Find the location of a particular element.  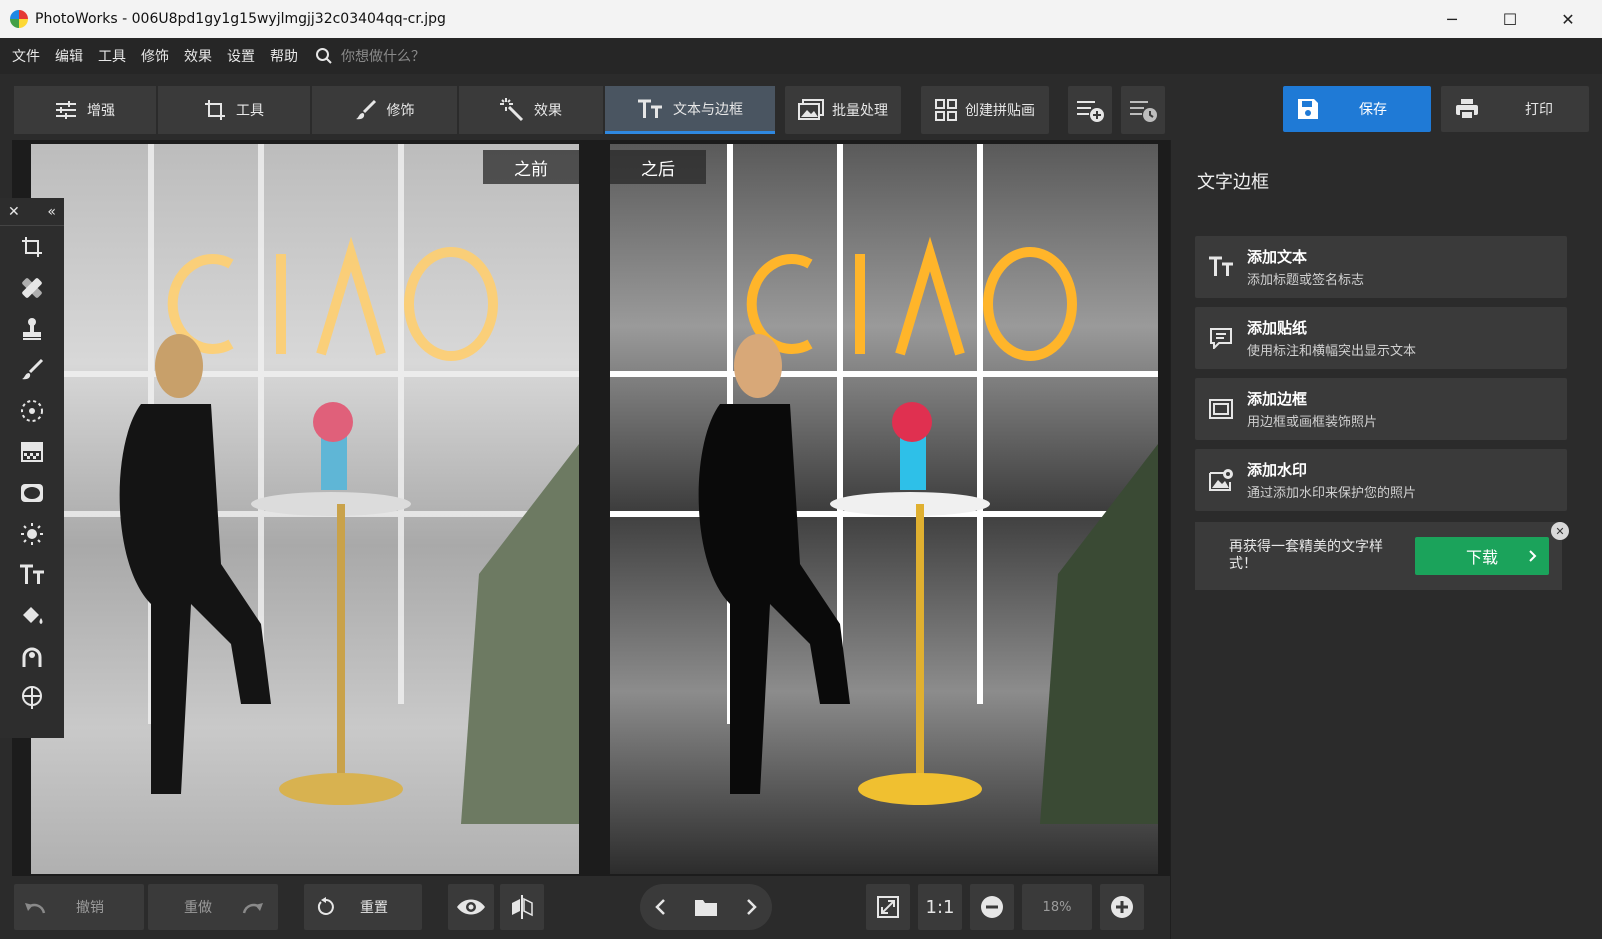

clone-stamp-tool is located at coordinates (32, 328).